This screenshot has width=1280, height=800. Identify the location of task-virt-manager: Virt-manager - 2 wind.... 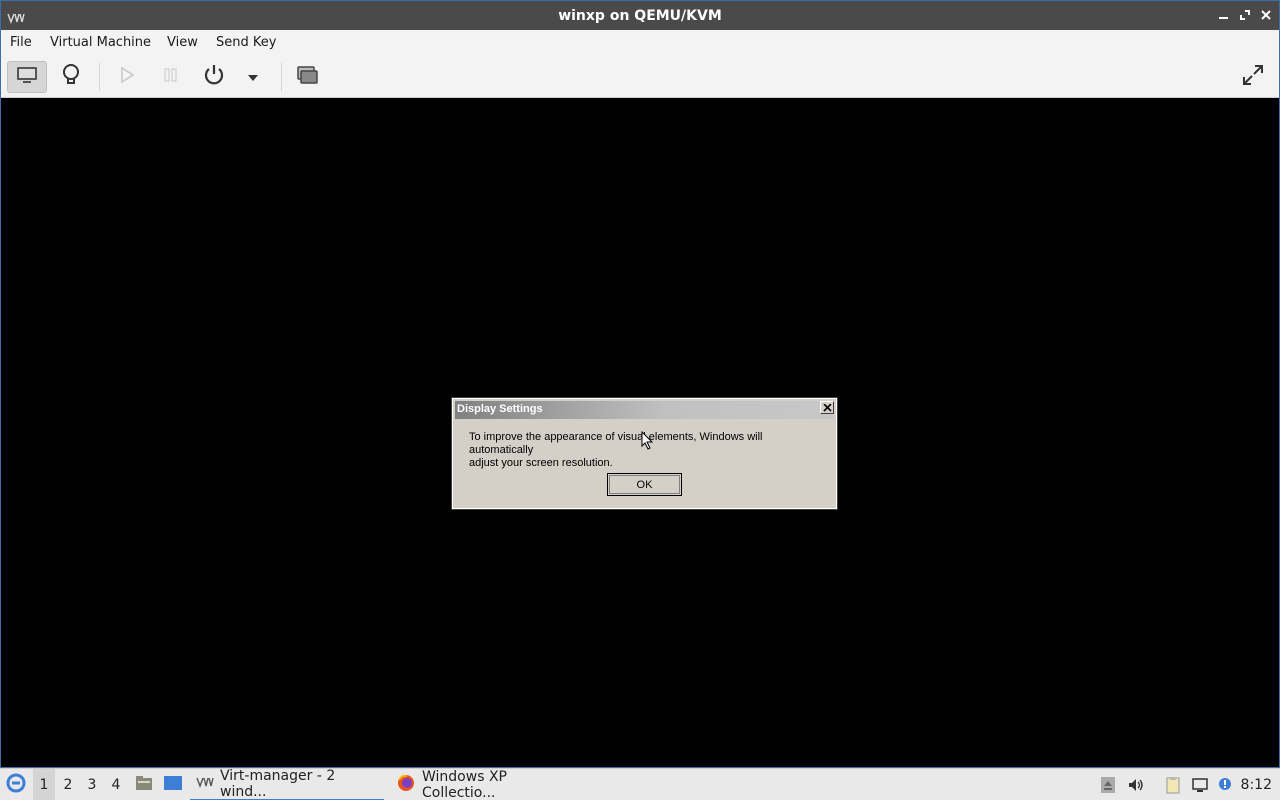
(287, 784).